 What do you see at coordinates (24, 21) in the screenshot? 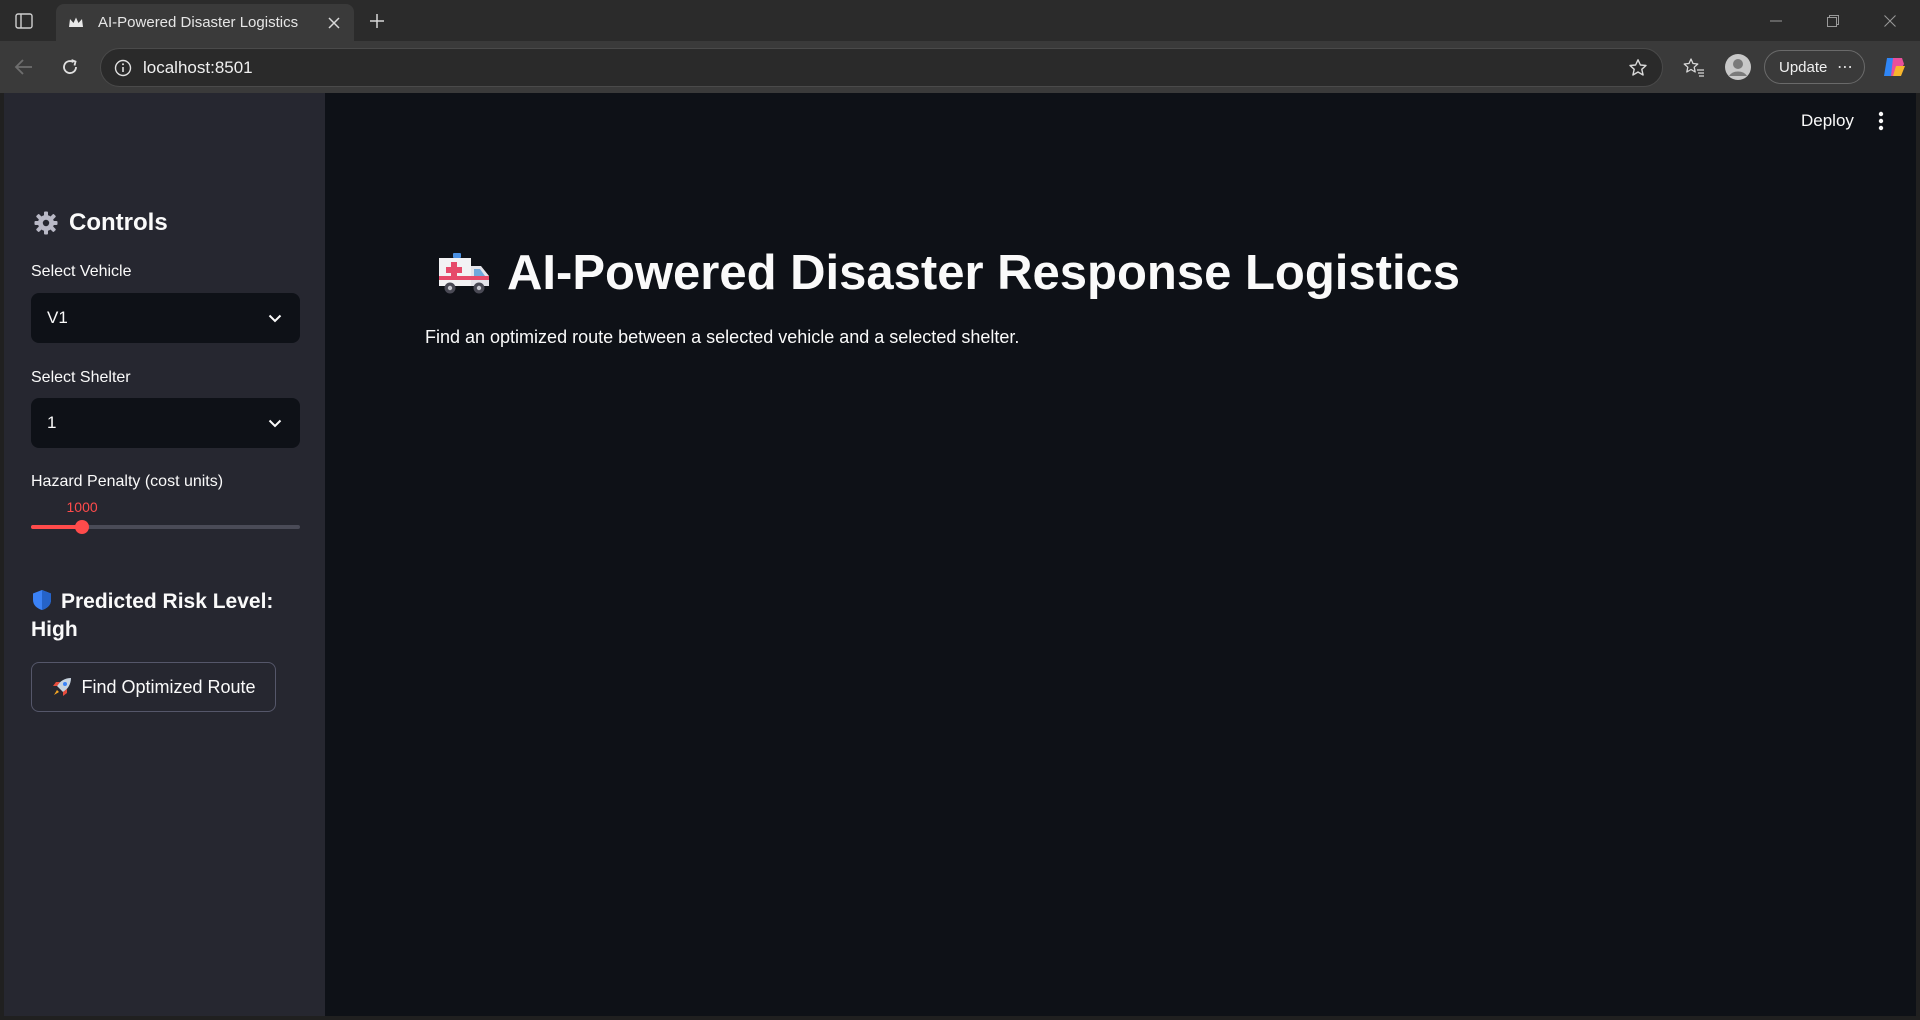
I see `tab-sidebar-icon` at bounding box center [24, 21].